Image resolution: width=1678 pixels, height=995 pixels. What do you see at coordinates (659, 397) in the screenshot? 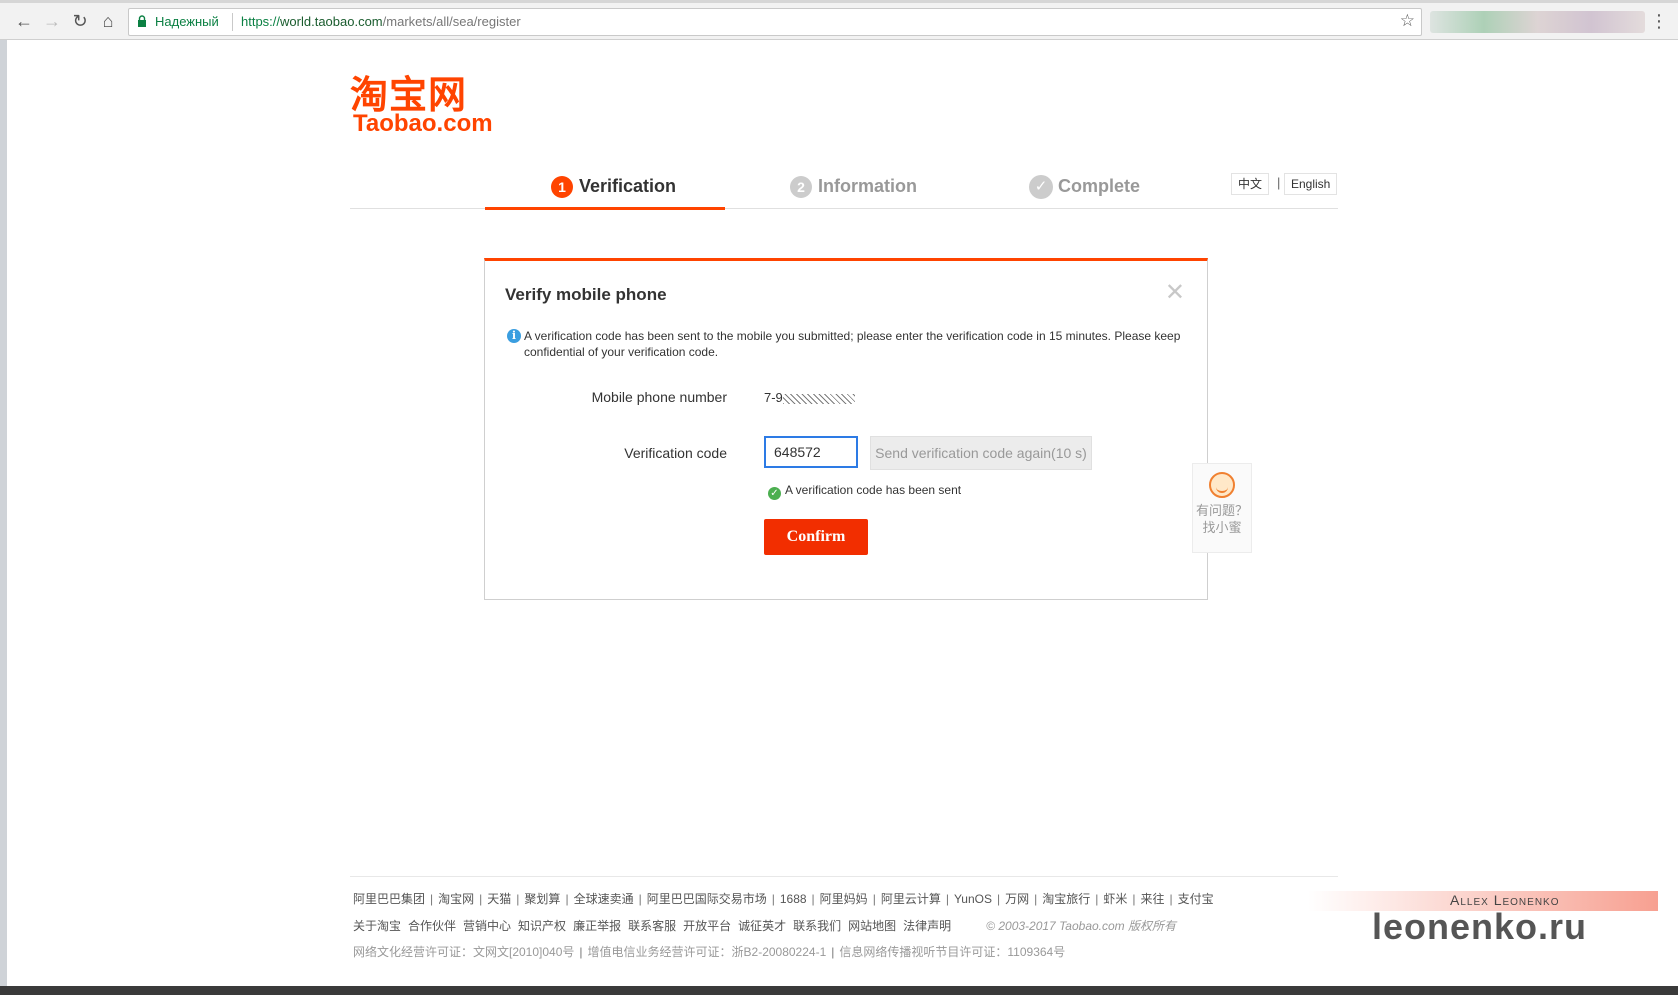
I see `phone-label: Mobile phone number` at bounding box center [659, 397].